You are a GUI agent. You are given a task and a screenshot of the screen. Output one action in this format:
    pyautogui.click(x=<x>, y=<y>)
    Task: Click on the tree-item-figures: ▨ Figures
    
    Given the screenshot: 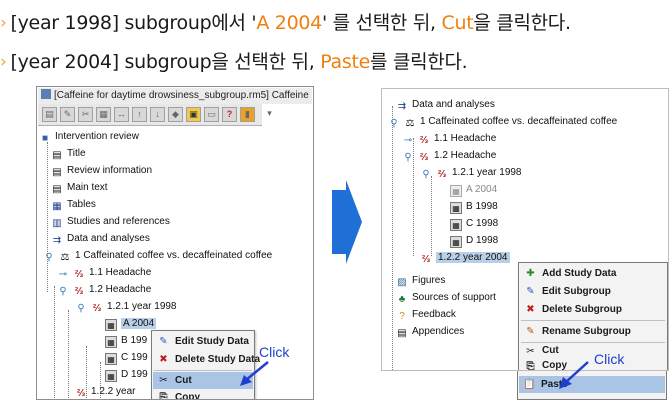 What is the action you would take?
    pyautogui.click(x=420, y=280)
    